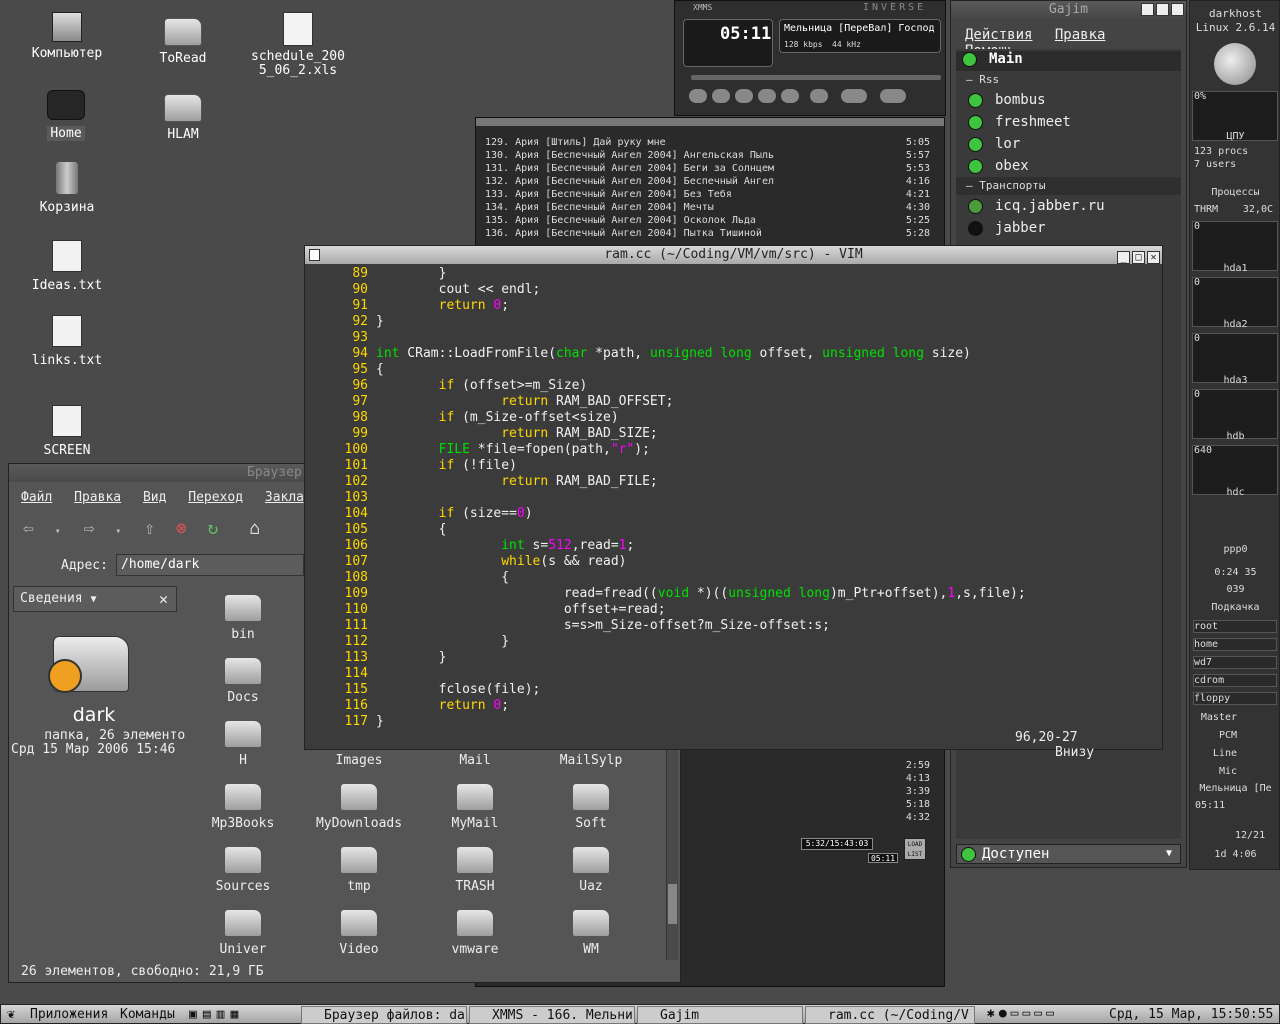  I want to click on mount-button: floppy, so click(1235, 698).